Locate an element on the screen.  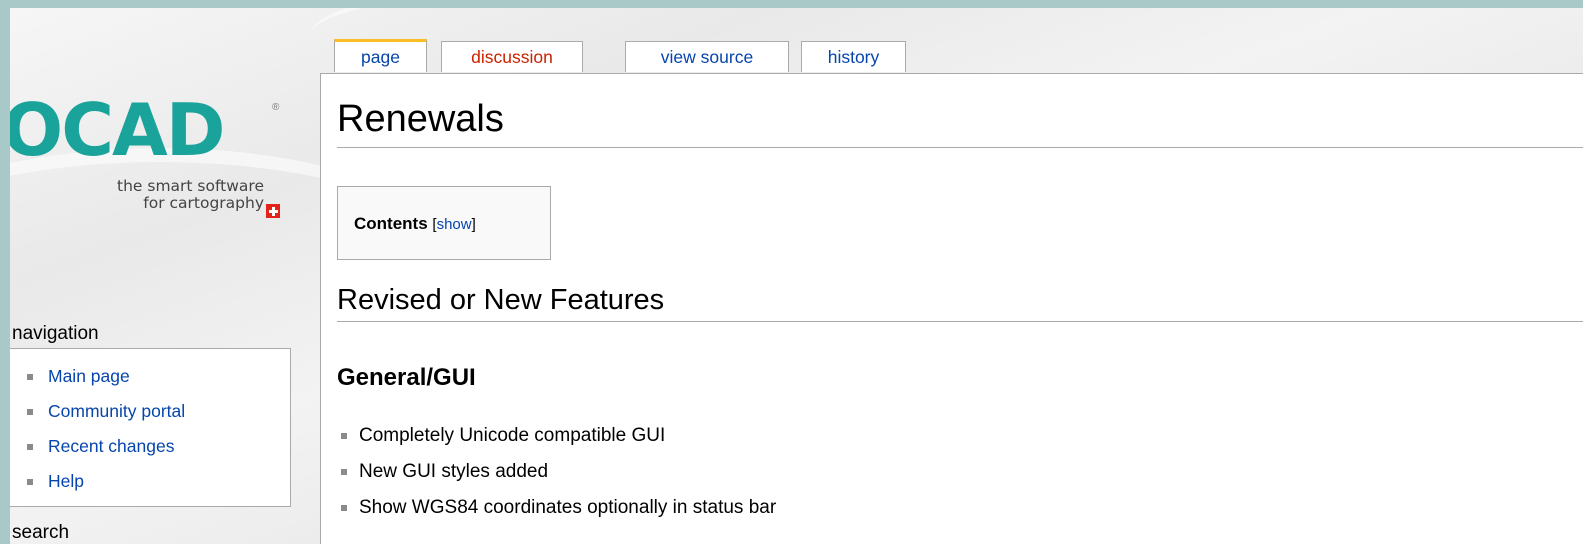
page-title: Renewals is located at coordinates (960, 123).